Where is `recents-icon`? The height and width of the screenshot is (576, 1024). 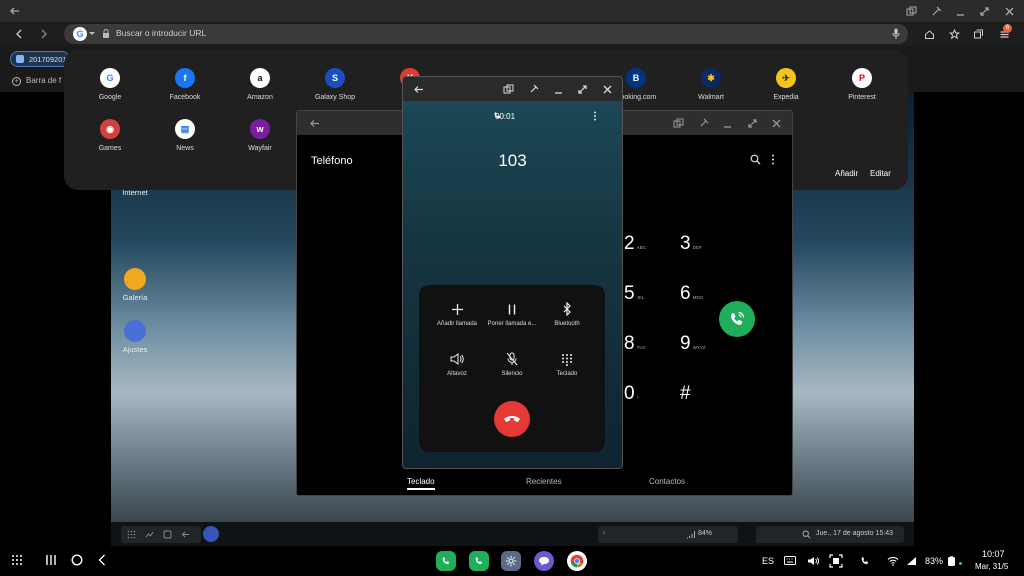
recents-icon is located at coordinates (149, 534).